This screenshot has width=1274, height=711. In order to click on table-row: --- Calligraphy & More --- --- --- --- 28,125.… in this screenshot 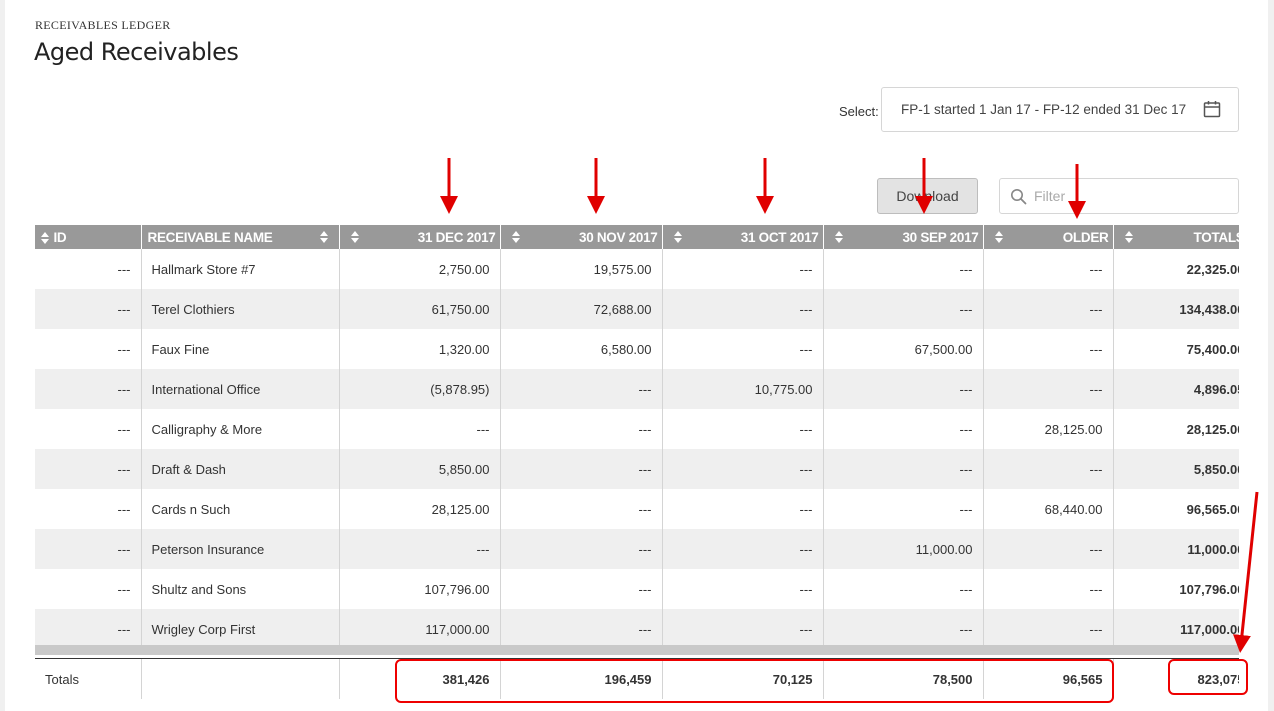, I will do `click(637, 429)`.